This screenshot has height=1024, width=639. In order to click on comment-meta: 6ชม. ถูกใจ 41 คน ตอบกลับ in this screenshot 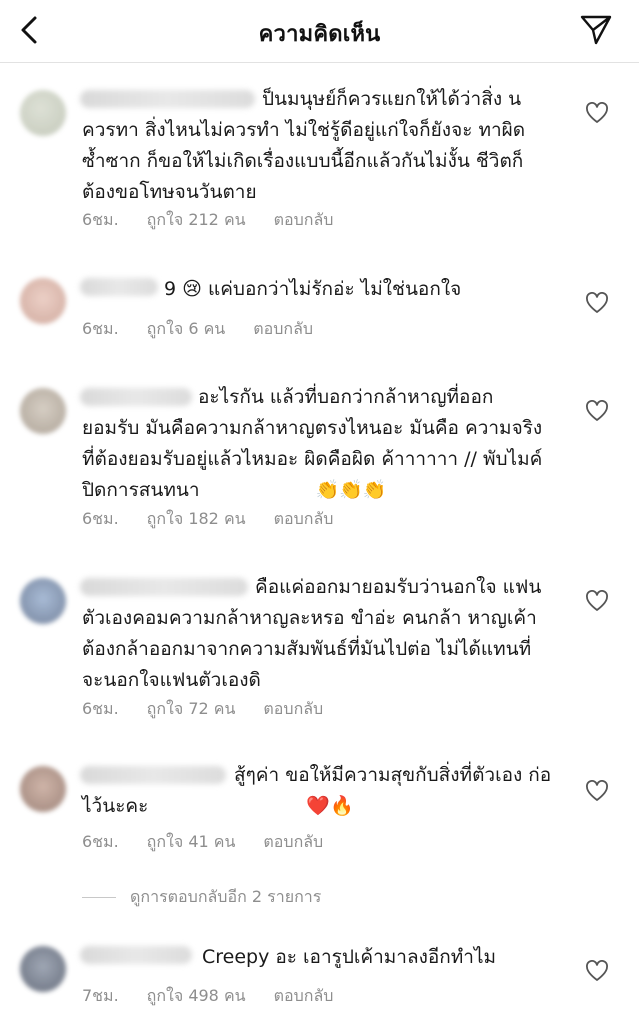, I will do `click(202, 842)`.